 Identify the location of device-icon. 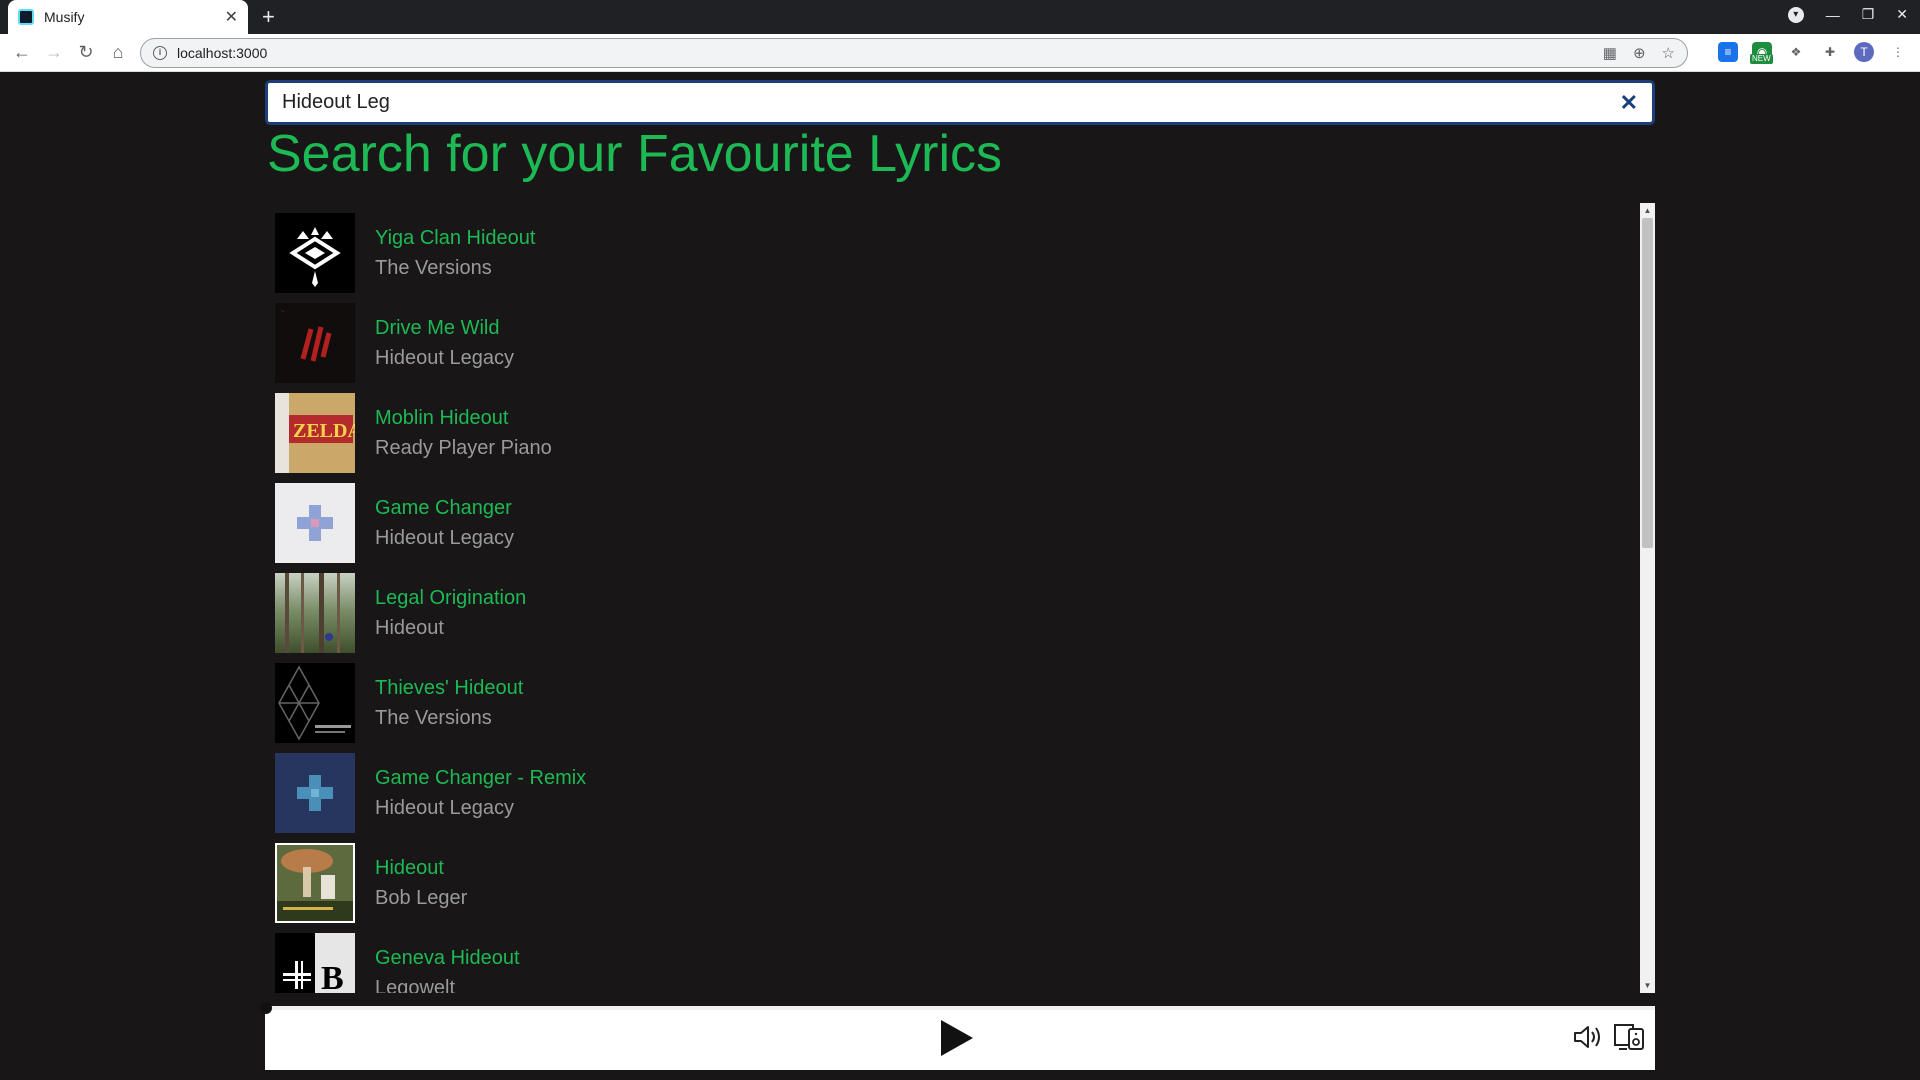
(1630, 1037).